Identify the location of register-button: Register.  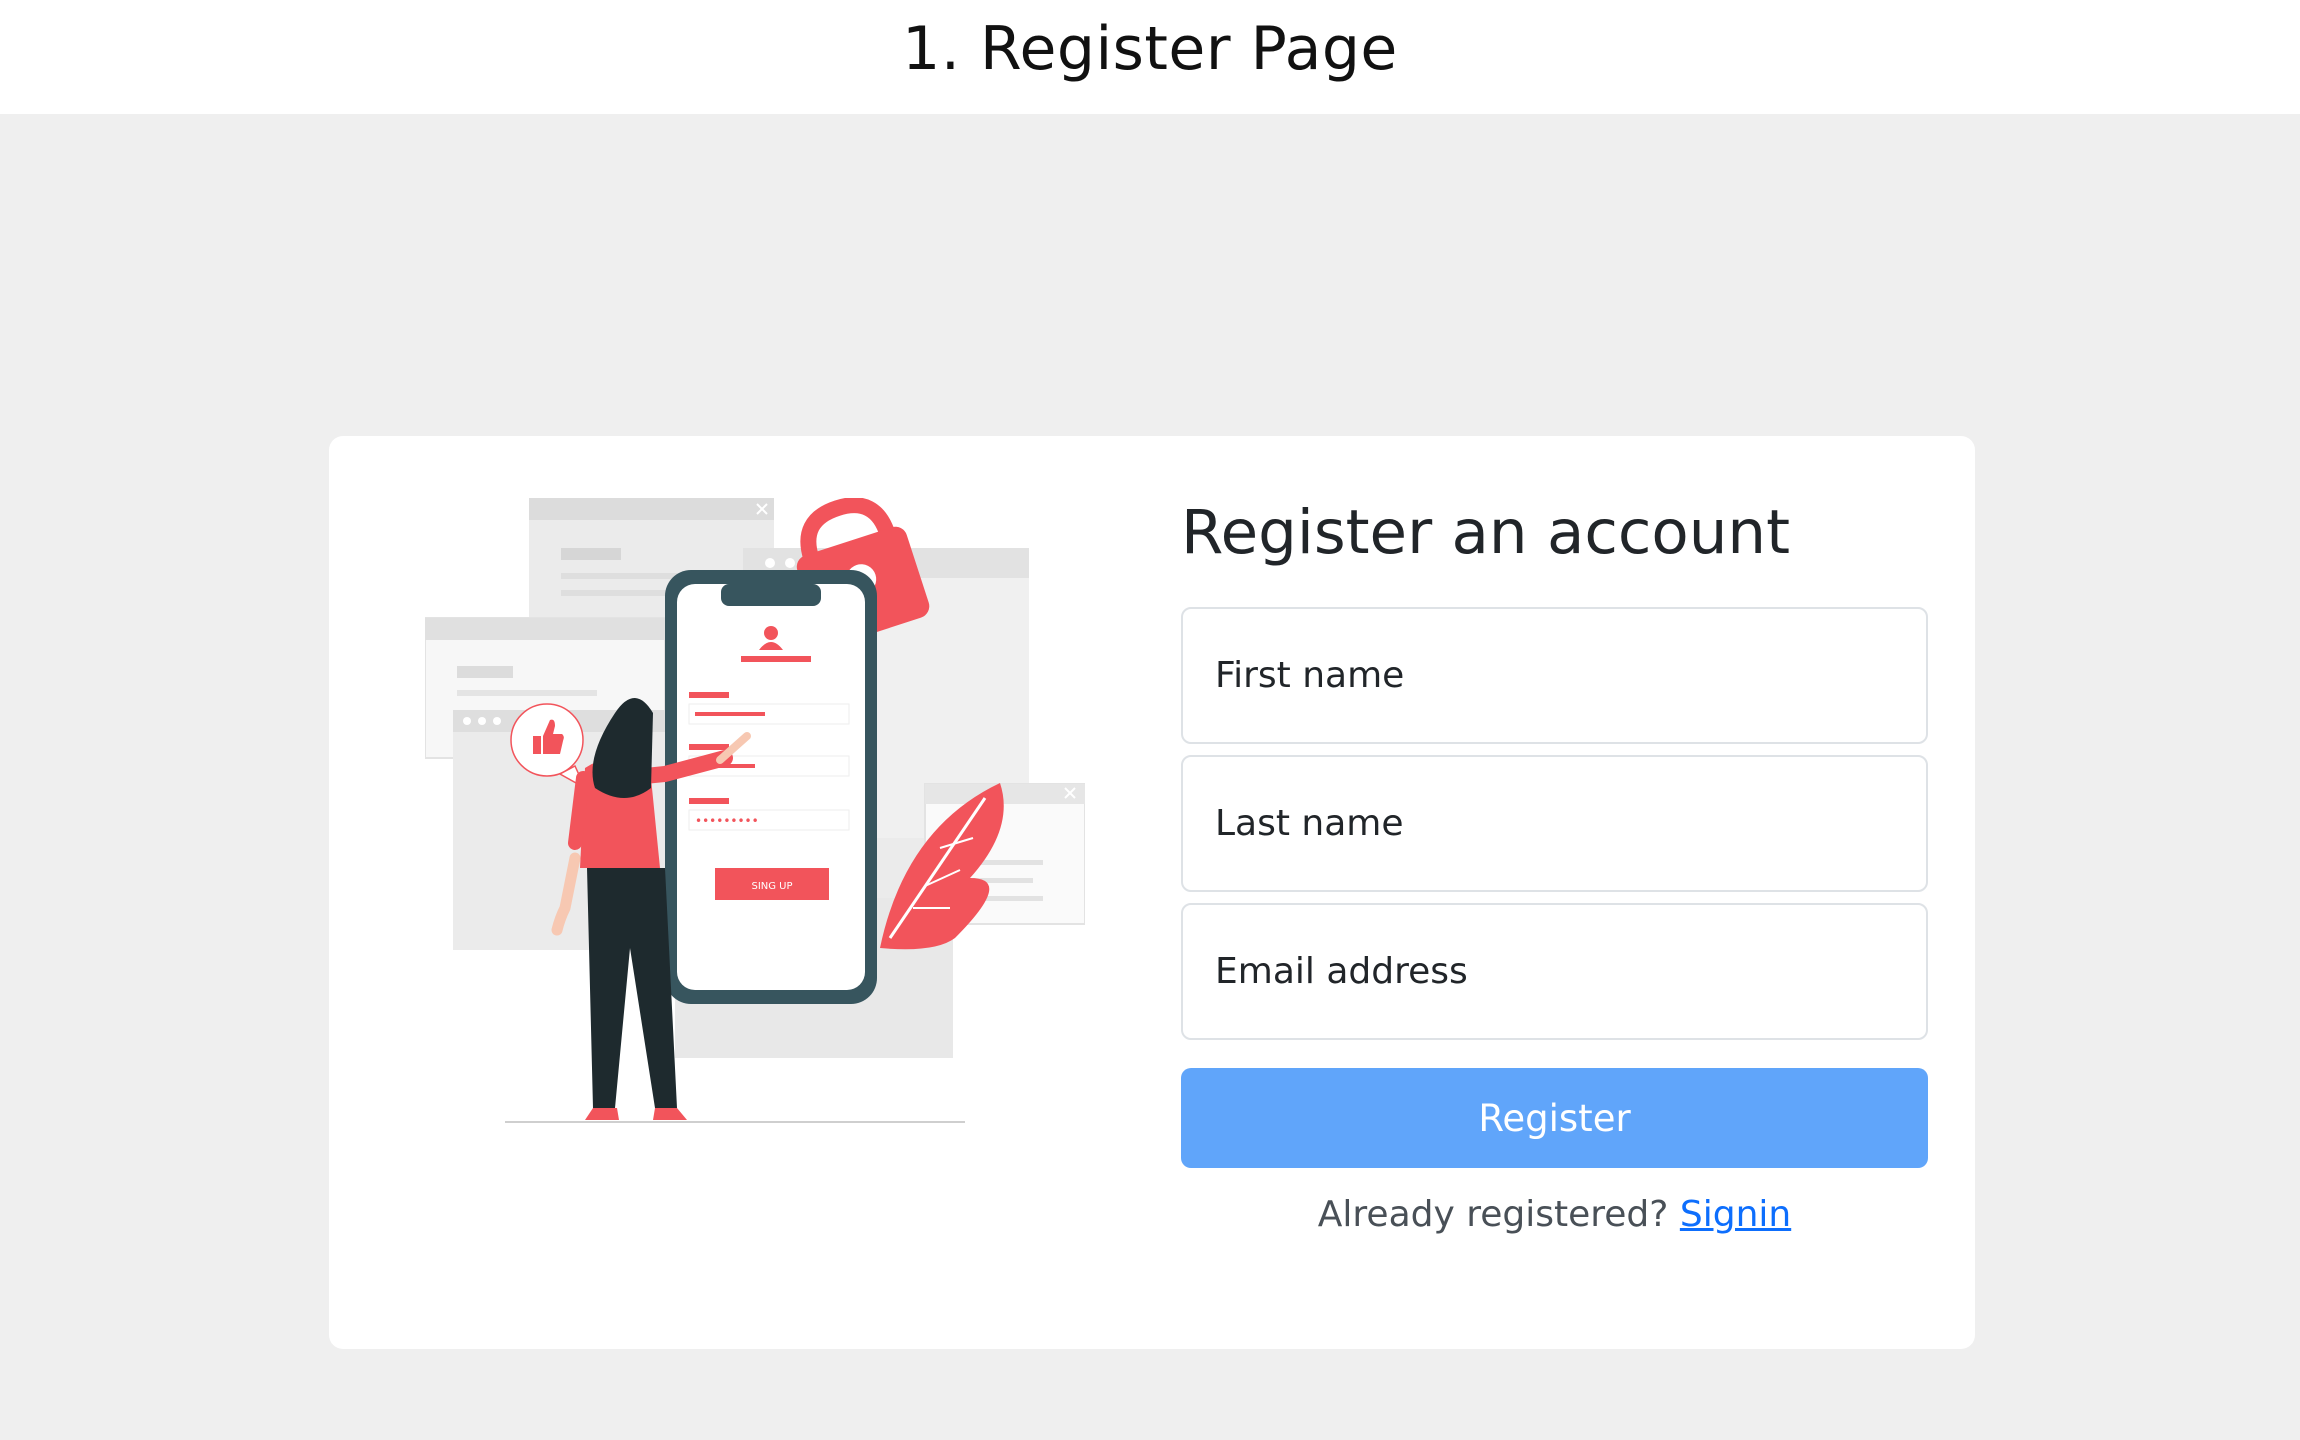
(1554, 1118).